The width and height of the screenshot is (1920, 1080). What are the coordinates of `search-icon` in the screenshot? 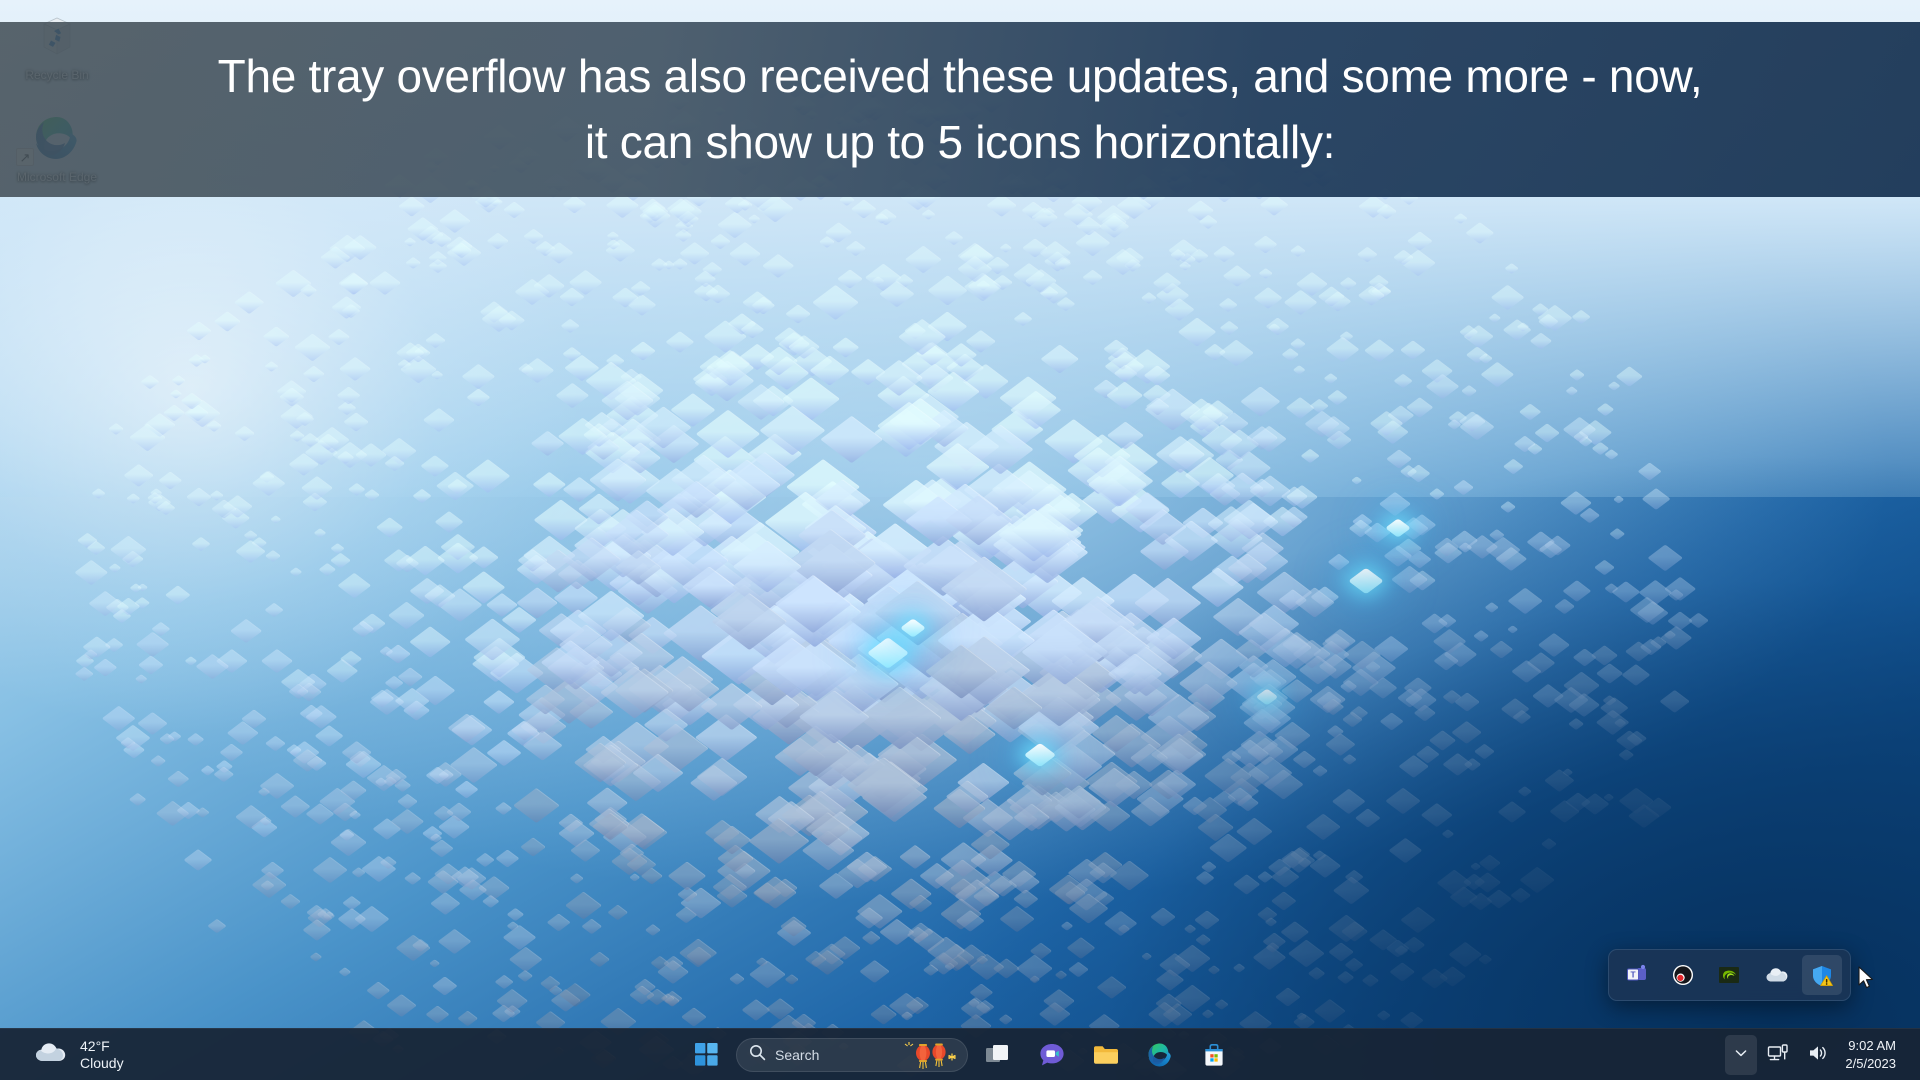 It's located at (757, 1055).